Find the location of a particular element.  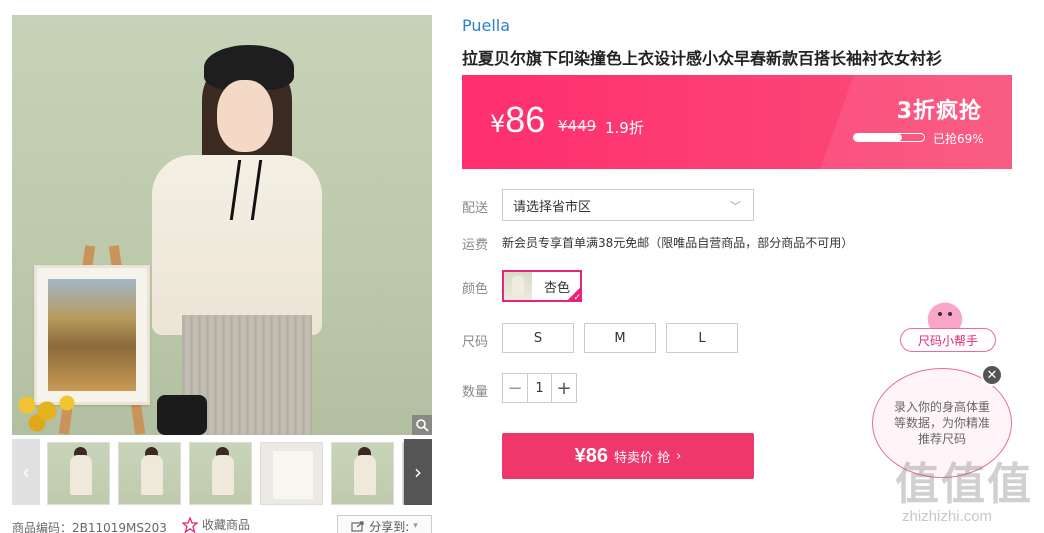

quantity-label: 数量 is located at coordinates (475, 392).